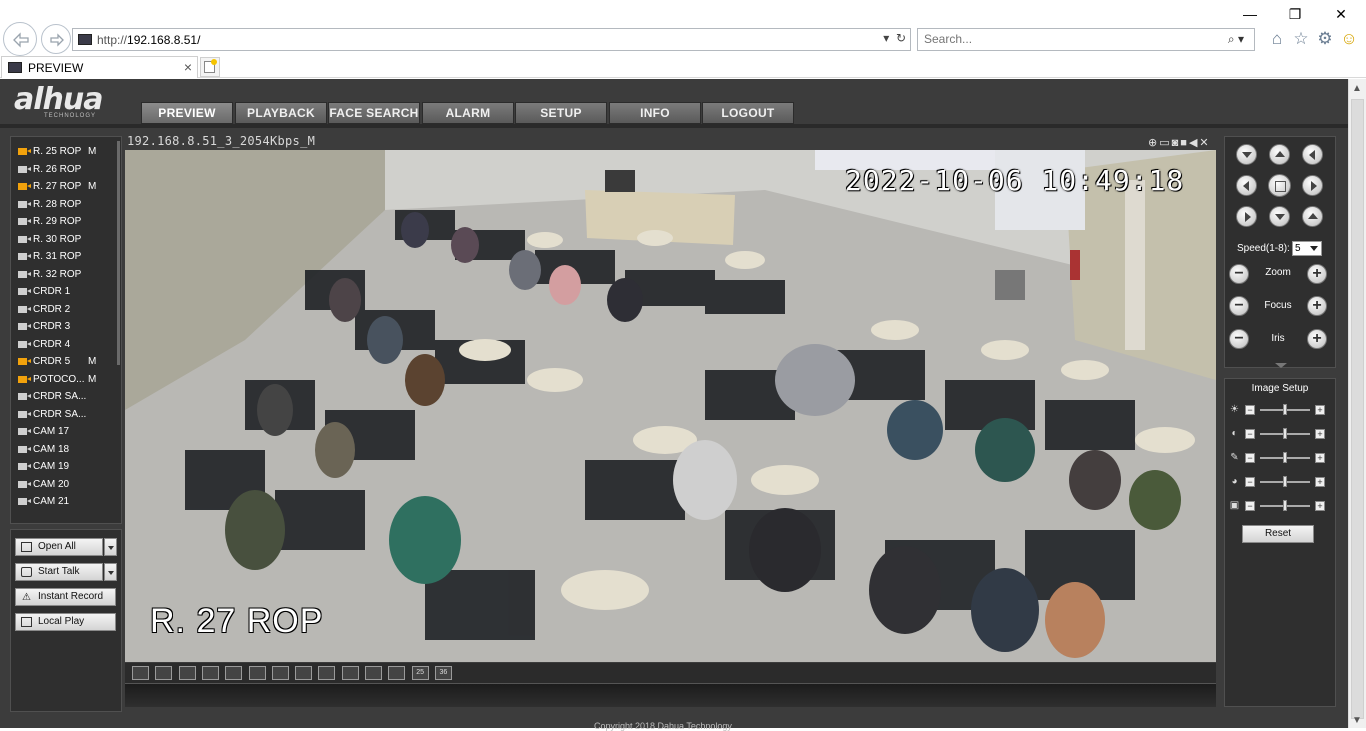 The height and width of the screenshot is (731, 1366). What do you see at coordinates (210, 673) in the screenshot?
I see `wide-icon` at bounding box center [210, 673].